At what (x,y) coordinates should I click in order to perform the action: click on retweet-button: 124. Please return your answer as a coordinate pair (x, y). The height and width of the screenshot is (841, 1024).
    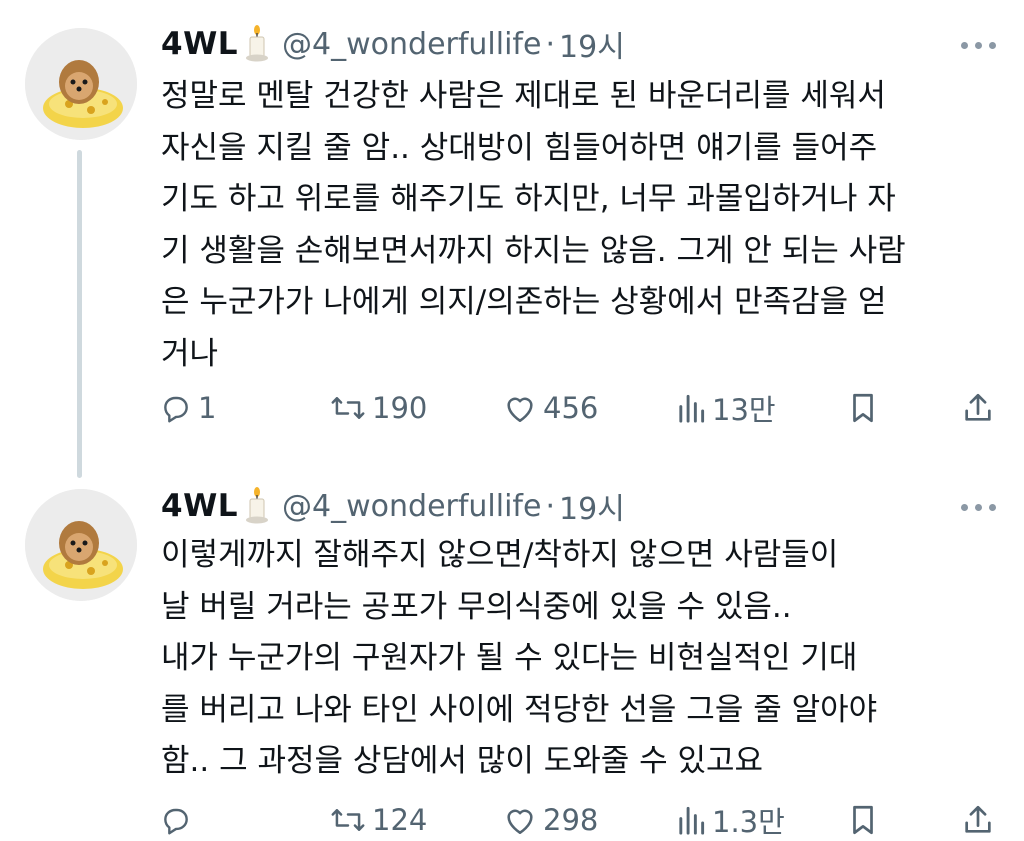
    Looking at the image, I should click on (378, 820).